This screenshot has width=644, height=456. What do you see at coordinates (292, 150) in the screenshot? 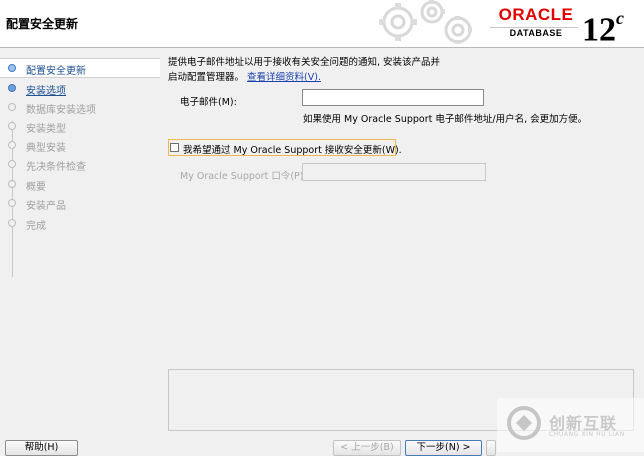
I see `security-updates-label: 我希望通过 My Oracle Support 接收安全更新(W).` at bounding box center [292, 150].